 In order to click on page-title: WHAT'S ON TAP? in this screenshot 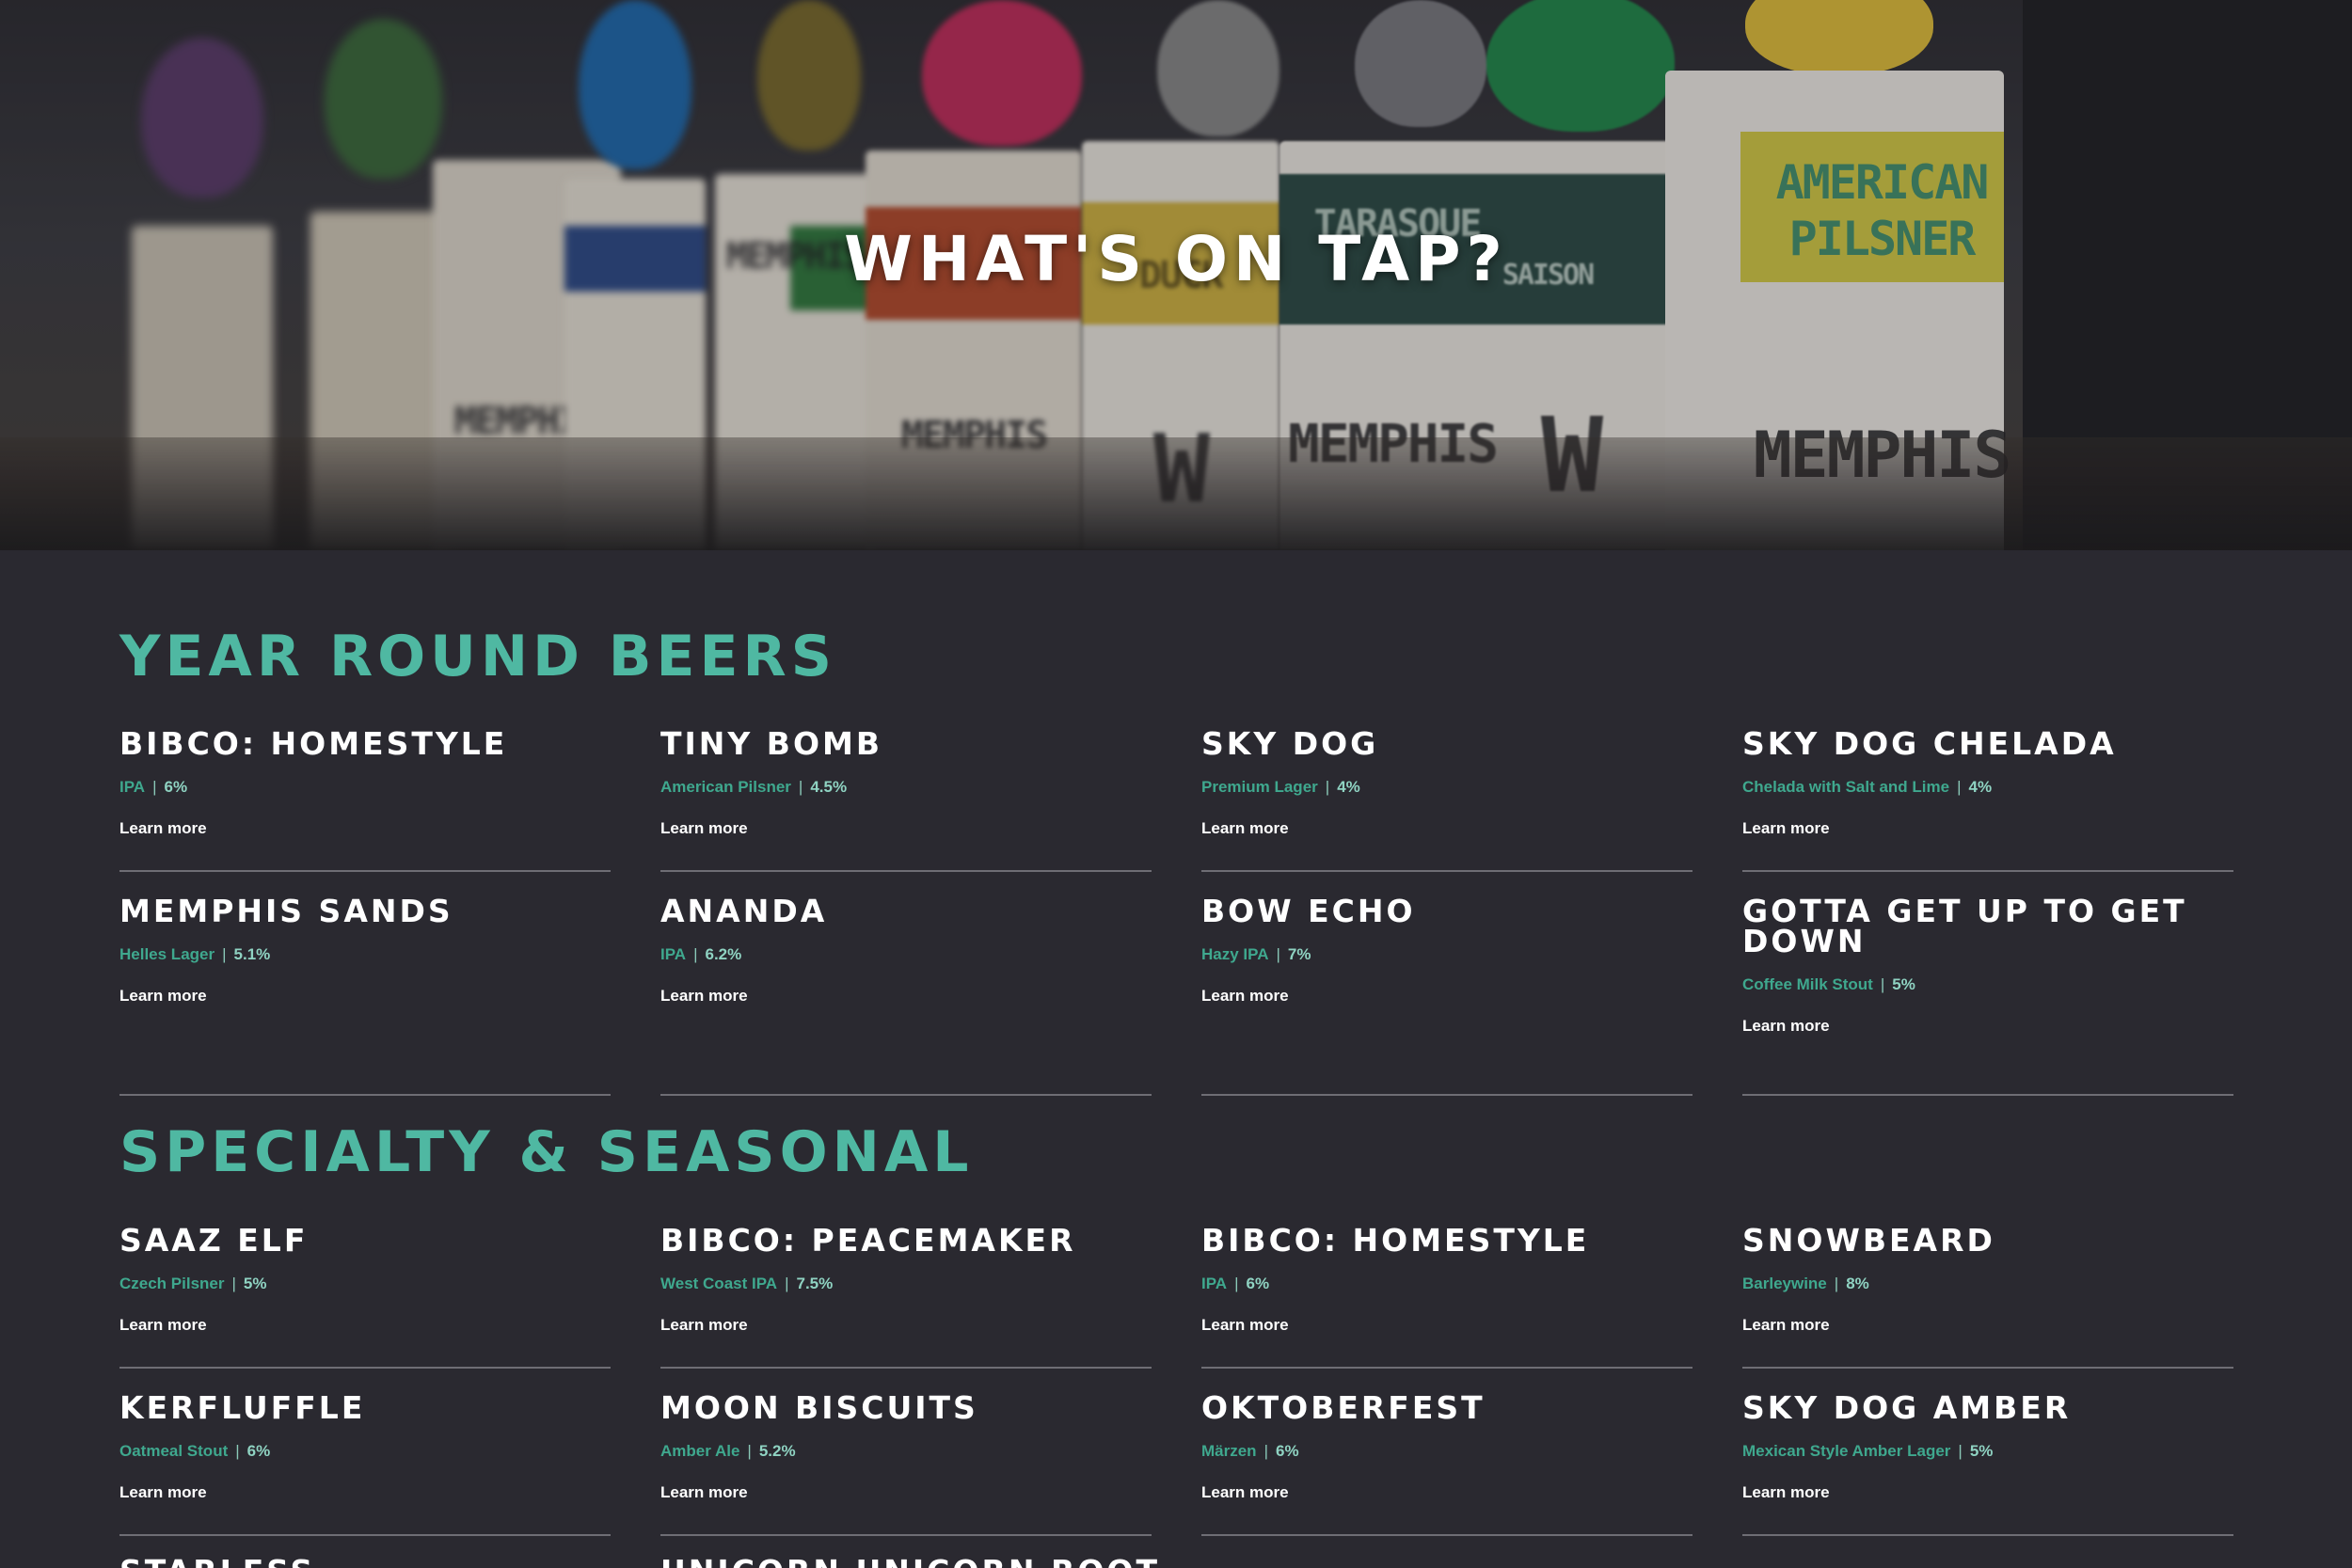, I will do `click(1176, 260)`.